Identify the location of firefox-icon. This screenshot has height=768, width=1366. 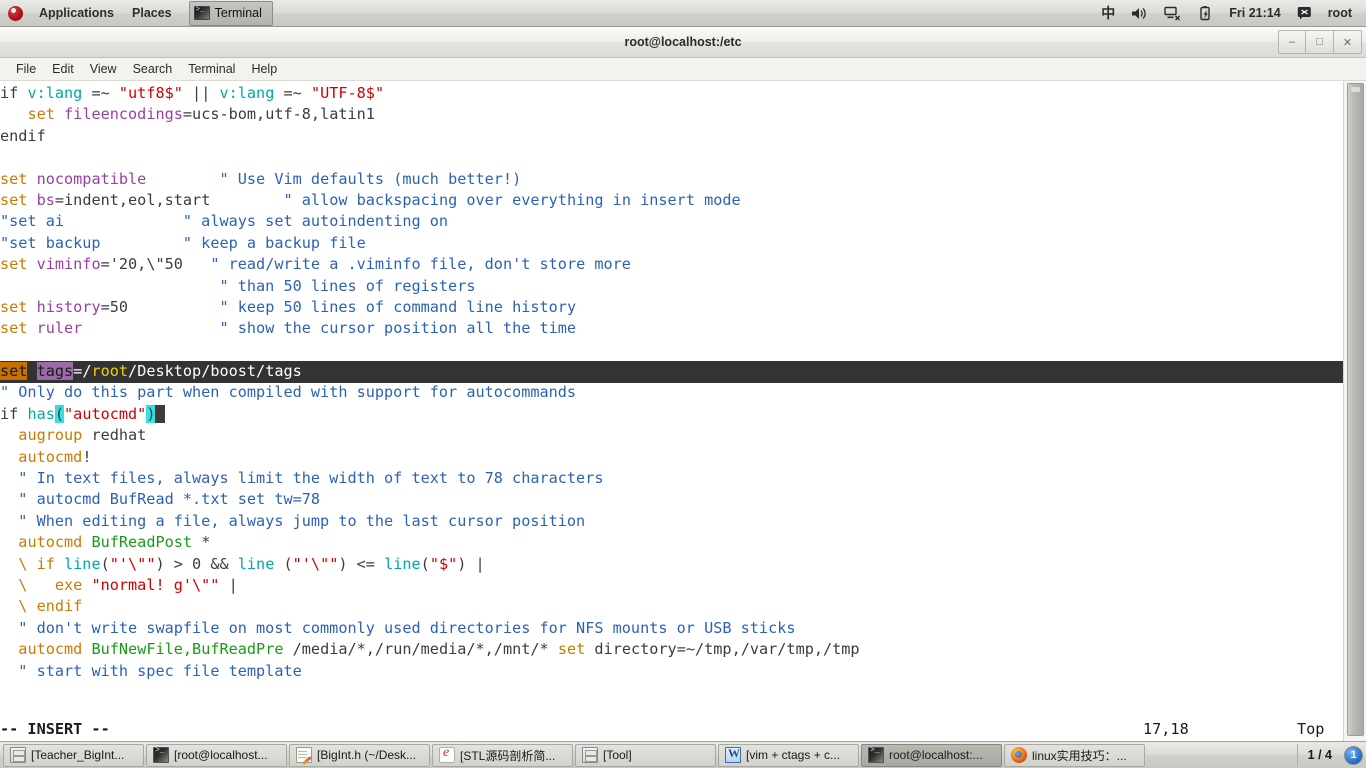
(1019, 755).